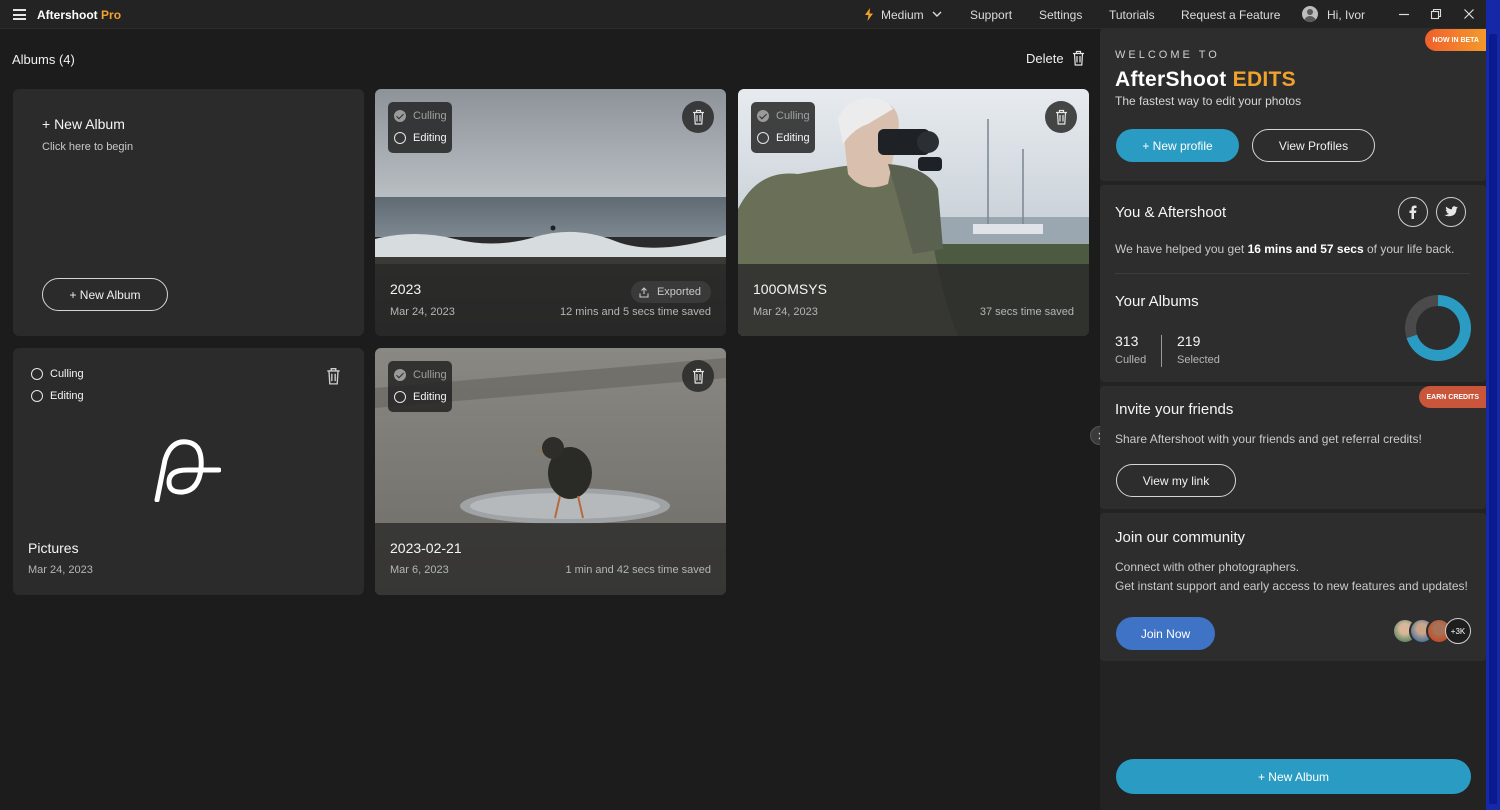 The height and width of the screenshot is (810, 1500). Describe the element at coordinates (1055, 58) in the screenshot. I see `delete-button: Delete` at that location.